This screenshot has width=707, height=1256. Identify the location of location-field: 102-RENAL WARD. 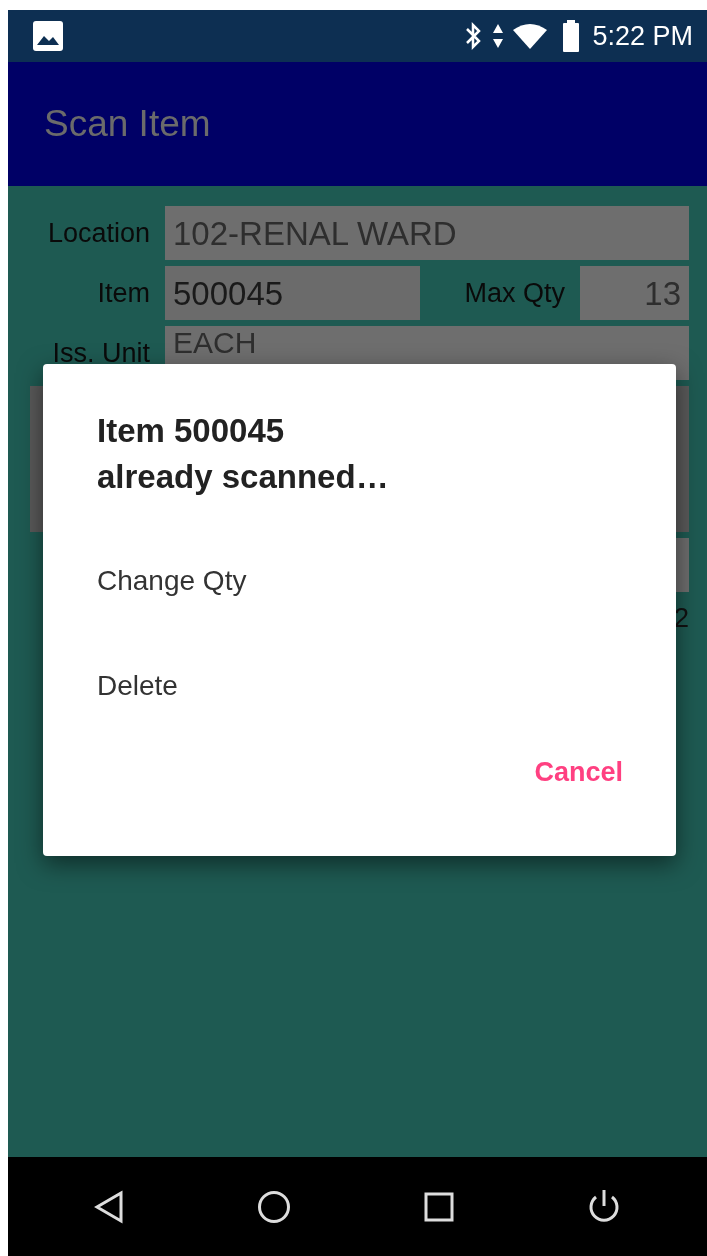
(427, 233).